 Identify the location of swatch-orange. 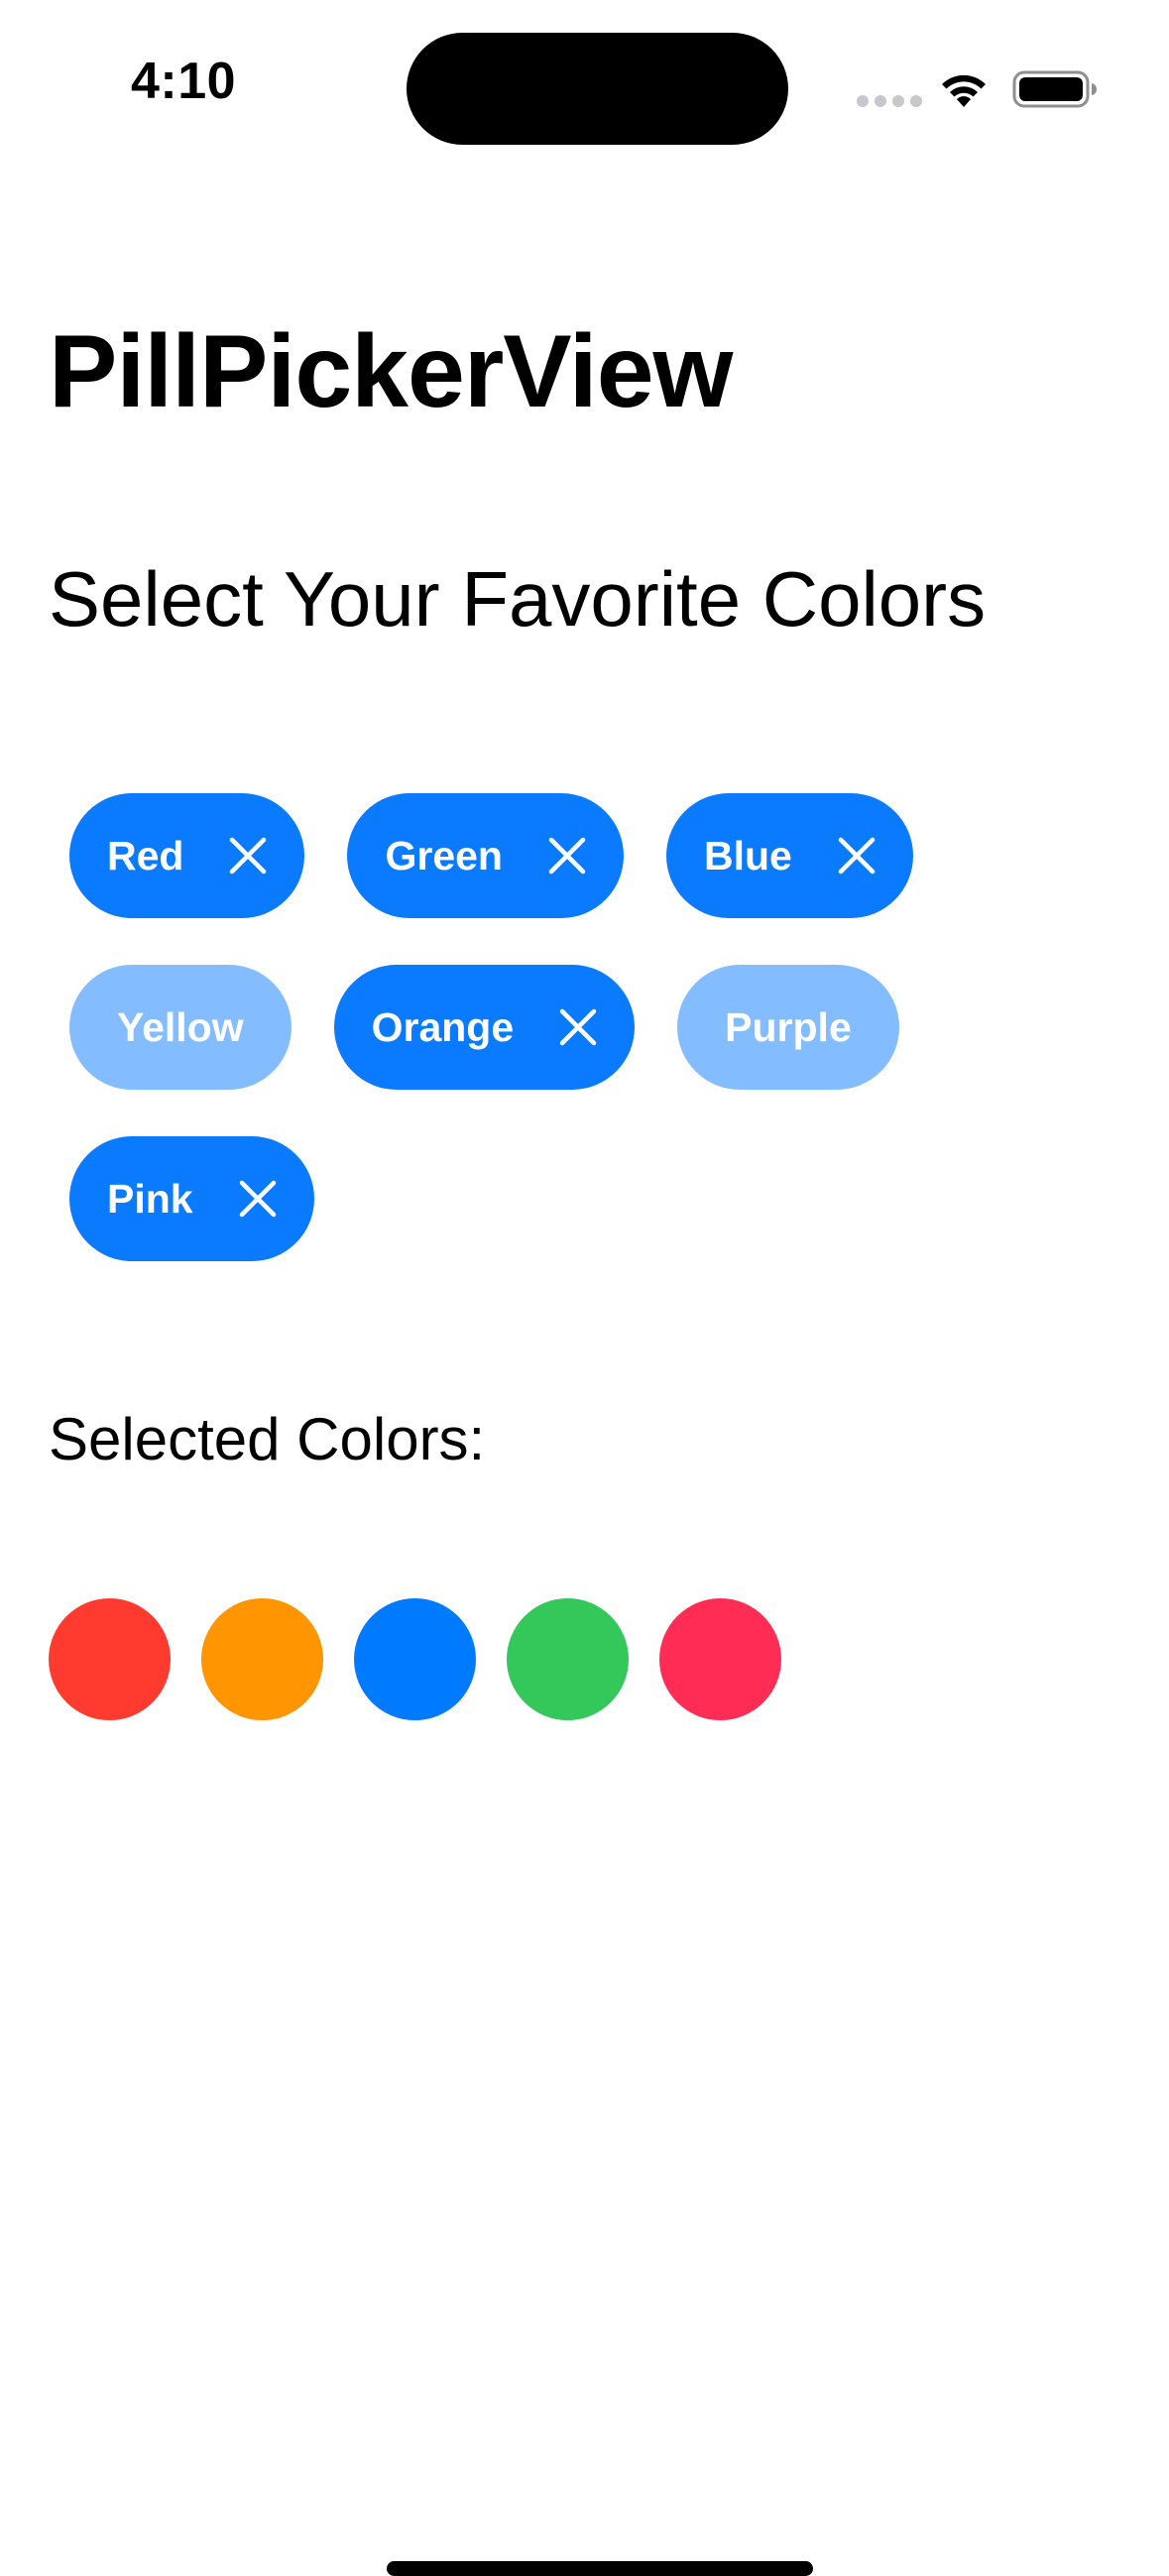
(262, 1659).